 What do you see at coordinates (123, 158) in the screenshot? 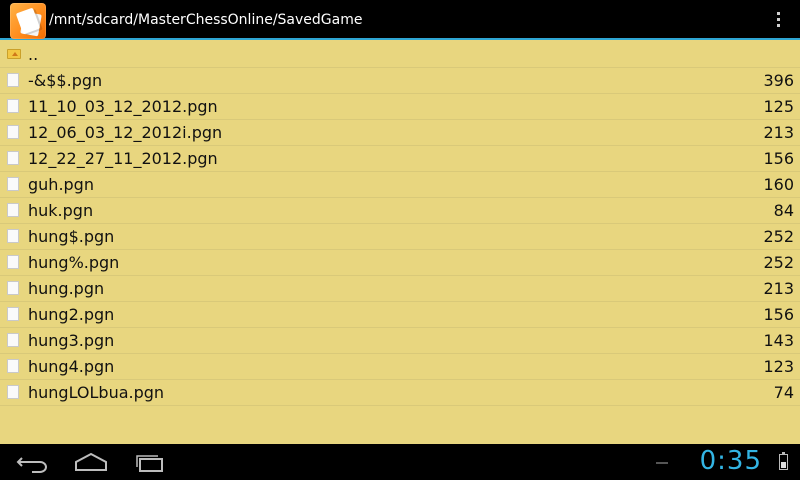
I see `file-name: 12_22_27_11_2012.pgn` at bounding box center [123, 158].